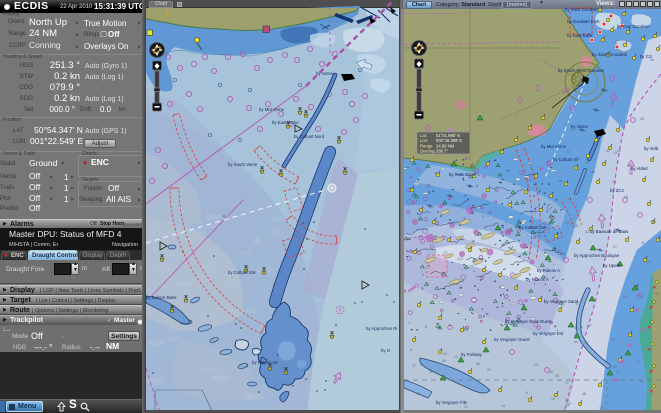 Image resolution: width=661 pixels, height=413 pixels. I want to click on svg-text: 57, so click(590, 326).